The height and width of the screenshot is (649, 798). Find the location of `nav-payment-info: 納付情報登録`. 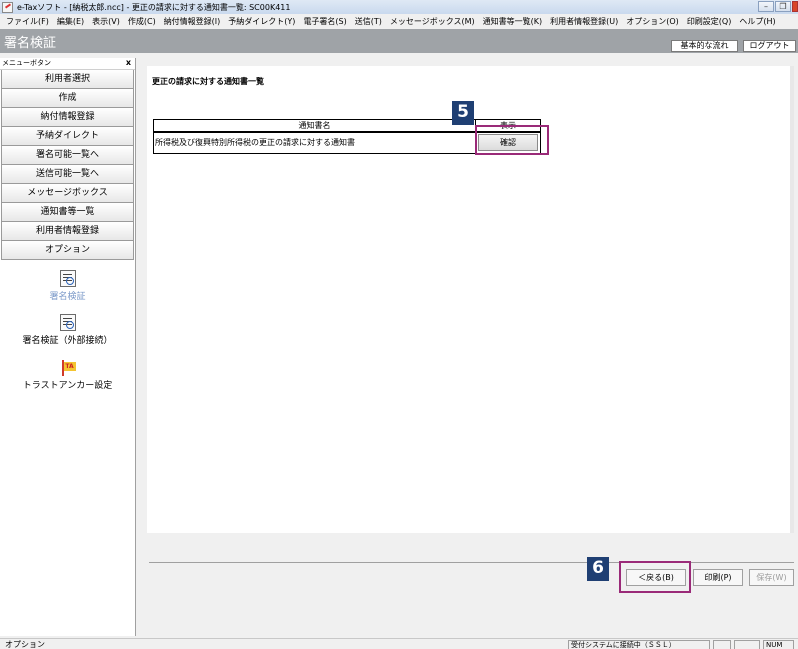

nav-payment-info: 納付情報登録 is located at coordinates (67, 117).